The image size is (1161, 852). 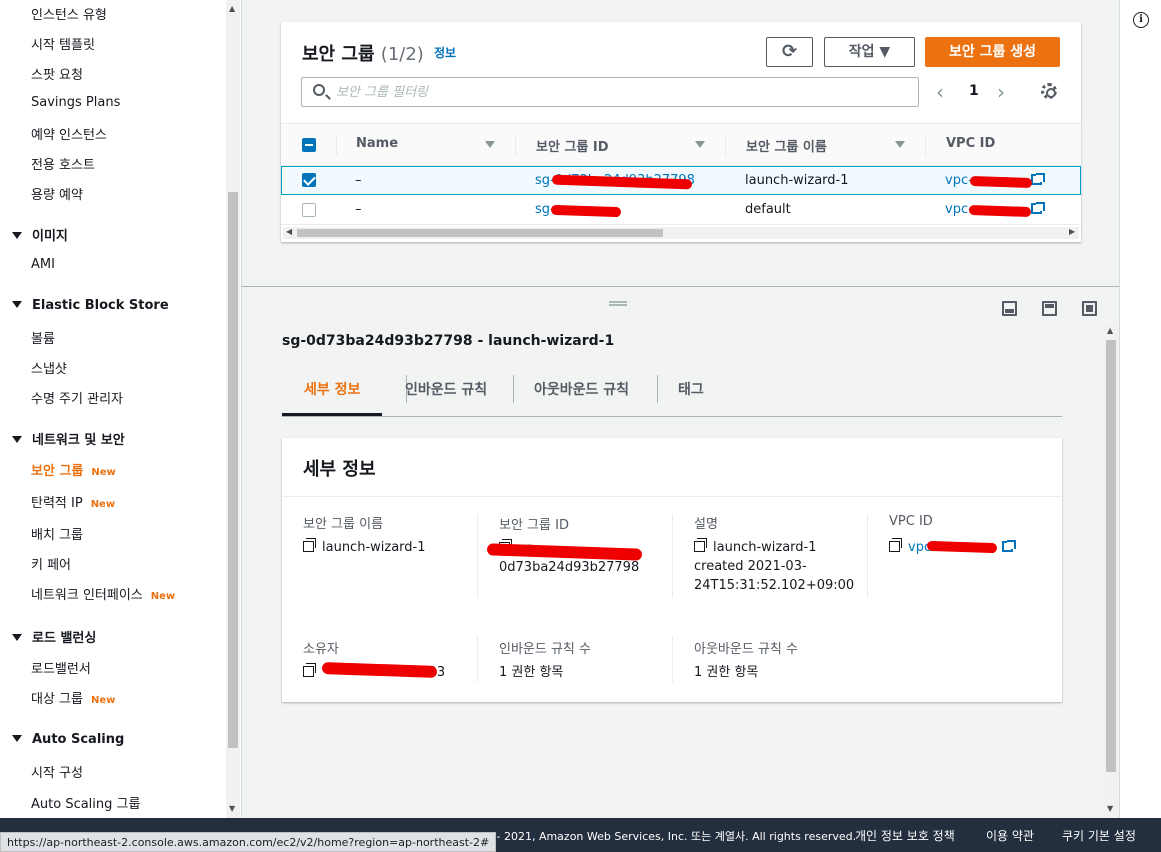 What do you see at coordinates (364, 547) in the screenshot?
I see `sg-name-value: launch-wizard-1` at bounding box center [364, 547].